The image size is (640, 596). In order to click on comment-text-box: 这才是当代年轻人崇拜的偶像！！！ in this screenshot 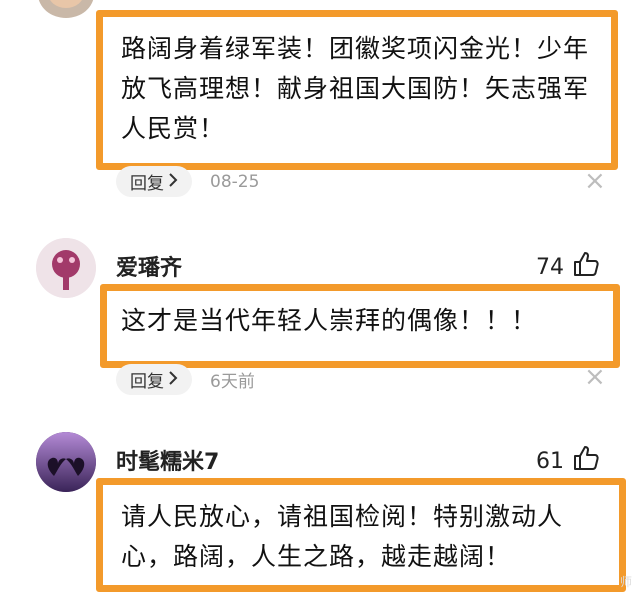, I will do `click(360, 326)`.